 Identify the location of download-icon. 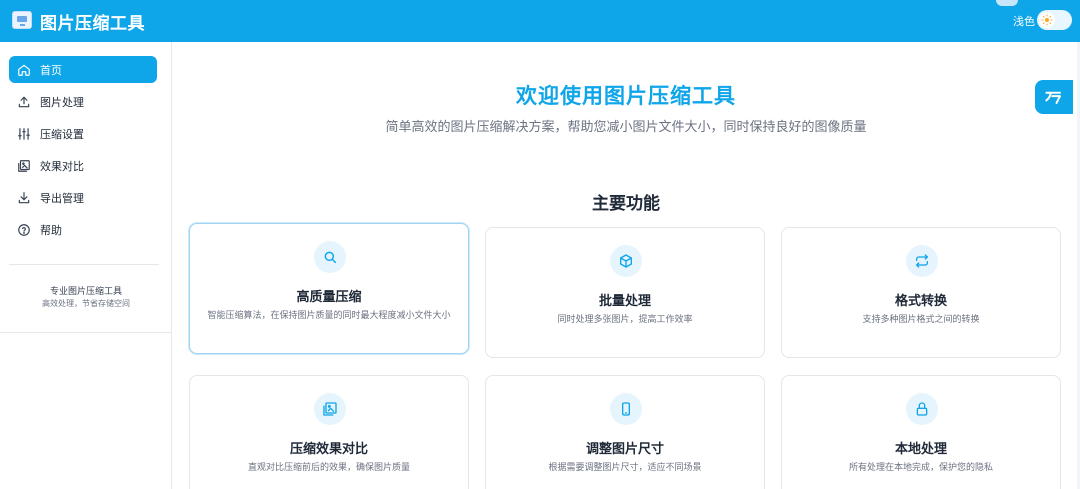
(24, 198).